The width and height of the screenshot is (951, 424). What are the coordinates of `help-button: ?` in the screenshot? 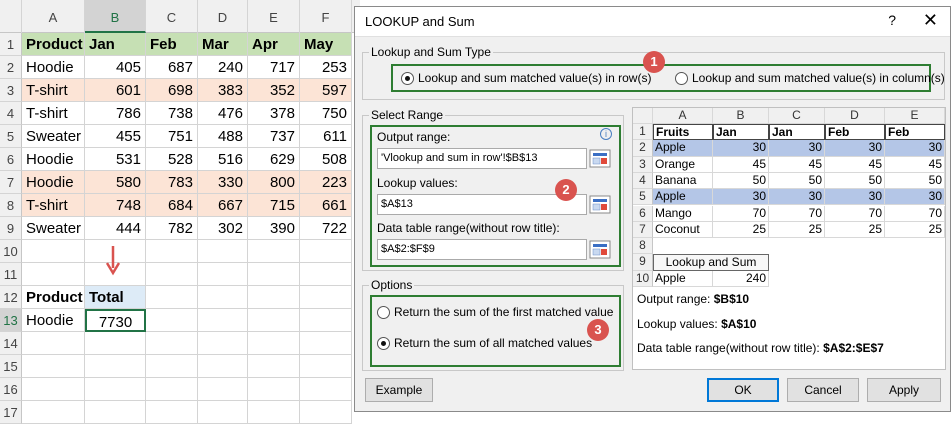 It's located at (892, 20).